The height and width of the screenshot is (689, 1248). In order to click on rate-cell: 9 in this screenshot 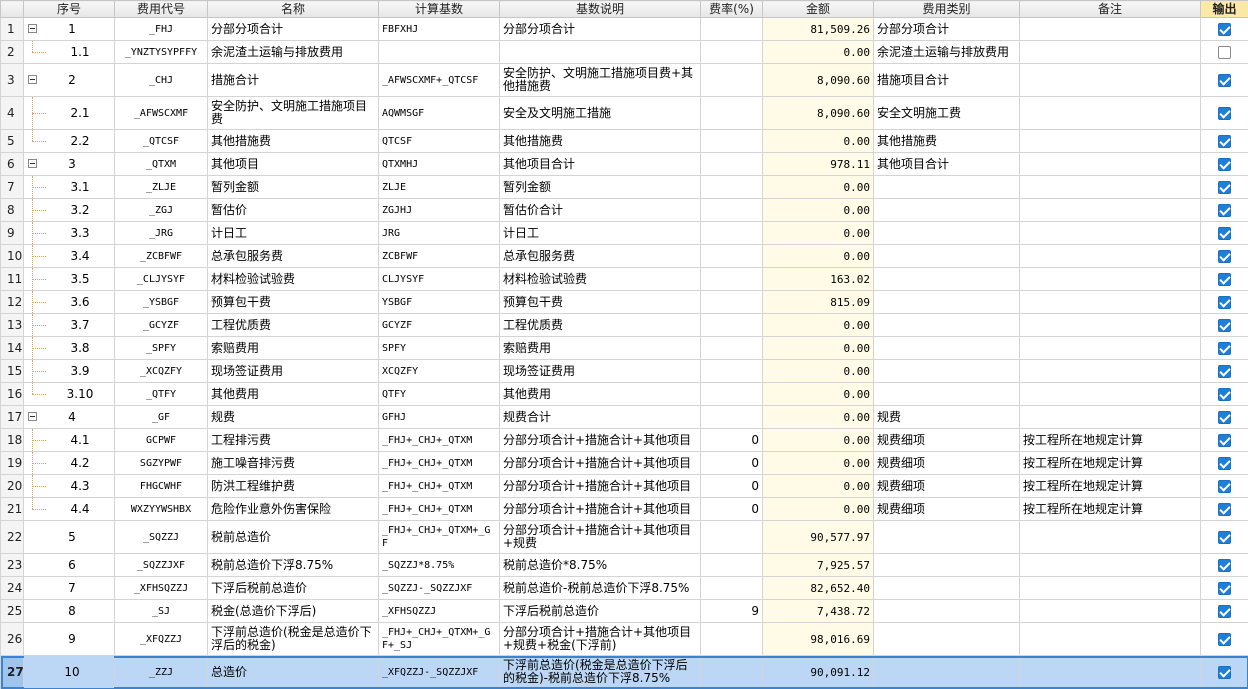, I will do `click(732, 611)`.